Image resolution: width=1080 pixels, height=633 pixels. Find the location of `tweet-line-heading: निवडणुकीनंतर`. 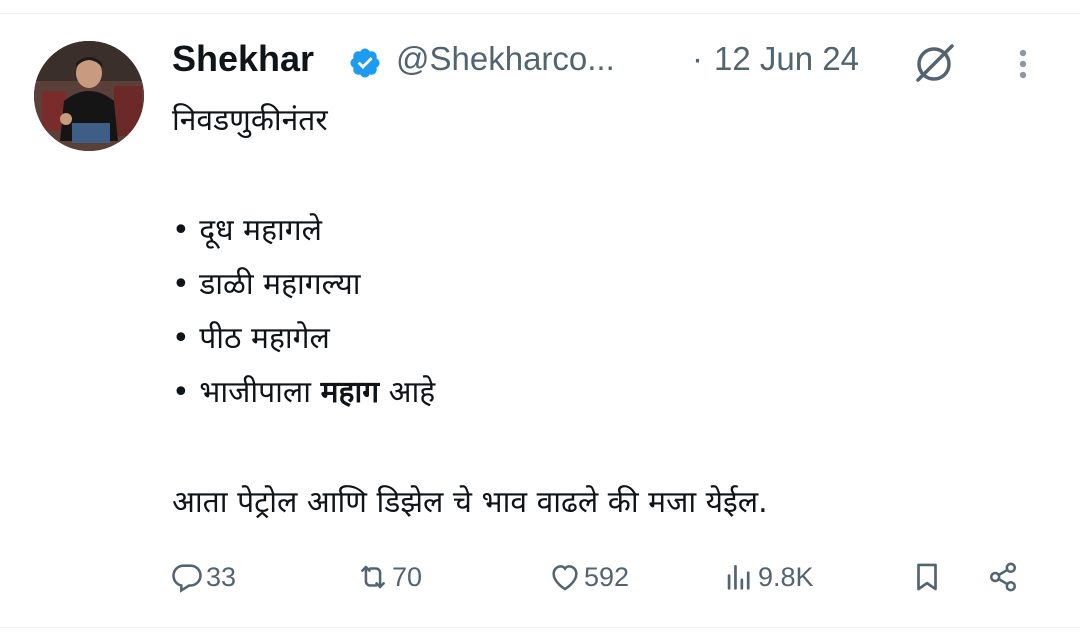

tweet-line-heading: निवडणुकीनंतर is located at coordinates (250, 120).